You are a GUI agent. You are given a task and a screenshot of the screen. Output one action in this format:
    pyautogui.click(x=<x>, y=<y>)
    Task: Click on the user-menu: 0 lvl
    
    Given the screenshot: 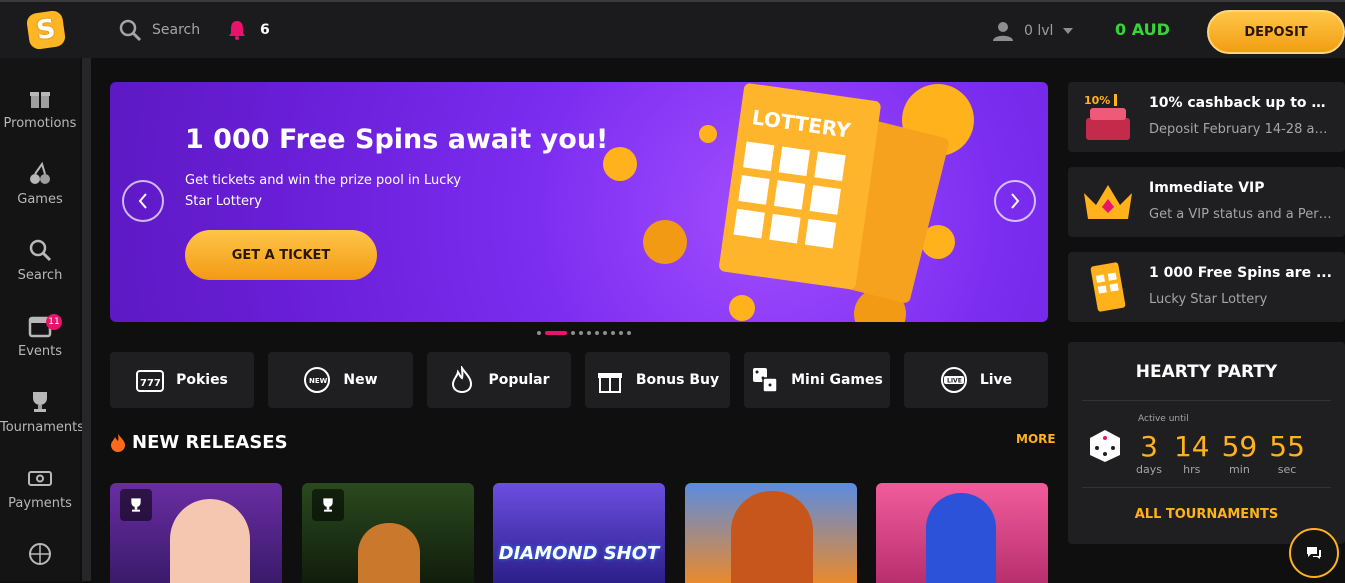 What is the action you would take?
    pyautogui.click(x=1033, y=31)
    